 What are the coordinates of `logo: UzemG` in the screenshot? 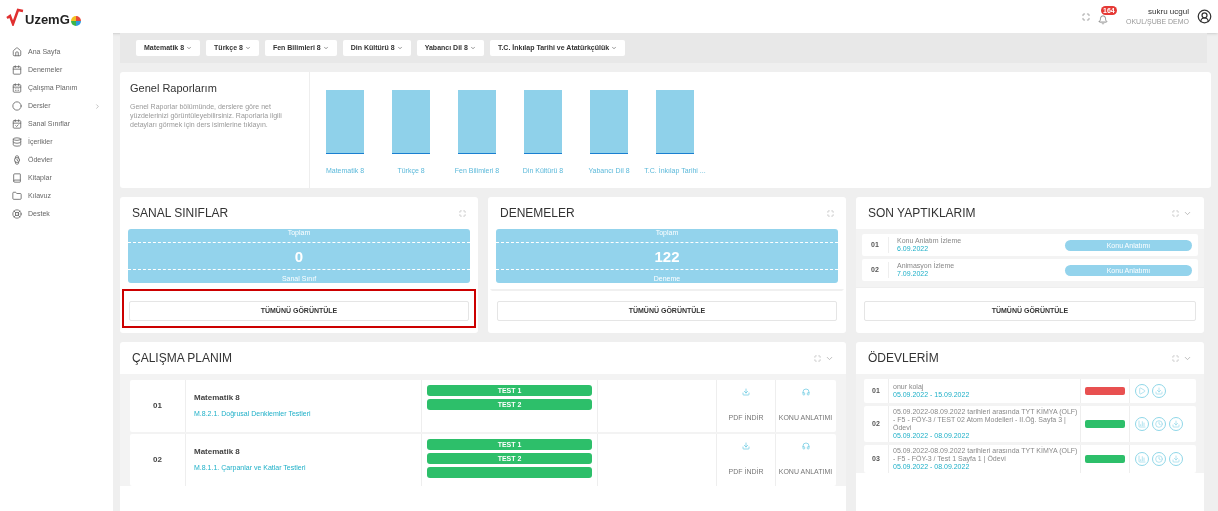 It's located at (43, 16).